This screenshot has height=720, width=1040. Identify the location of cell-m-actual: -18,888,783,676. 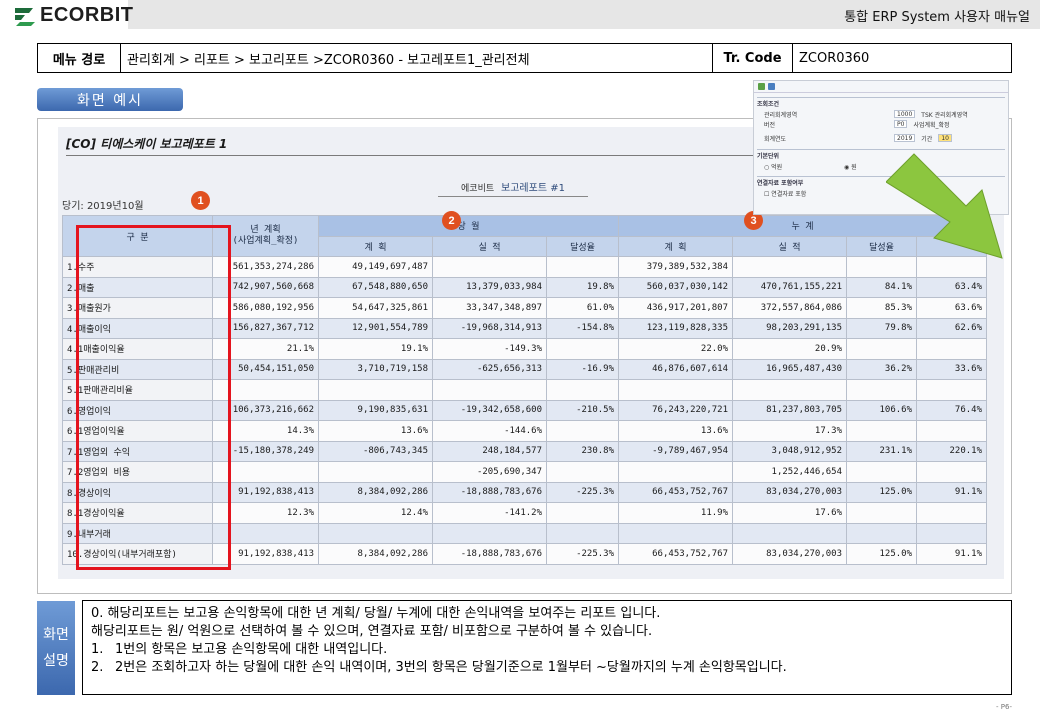
(489, 554).